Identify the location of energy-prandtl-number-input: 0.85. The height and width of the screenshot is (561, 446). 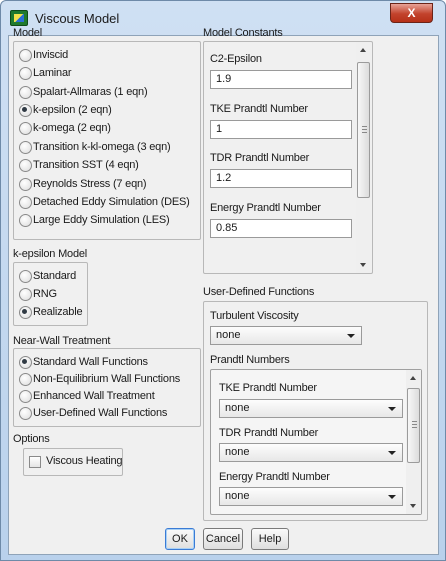
(281, 228).